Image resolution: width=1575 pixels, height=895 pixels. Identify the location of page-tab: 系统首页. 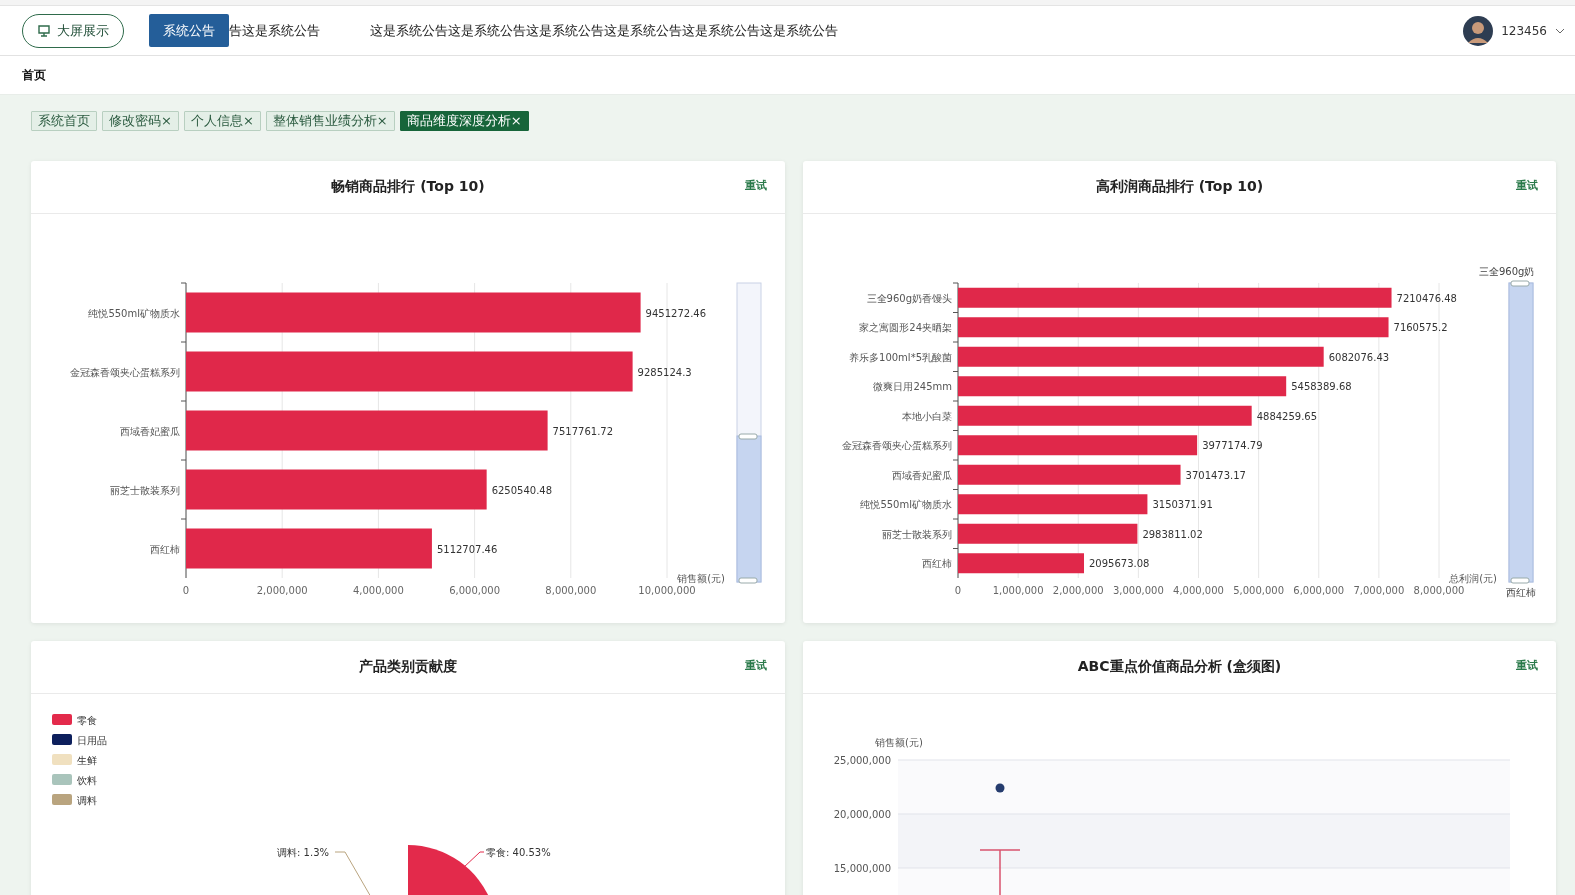
(64, 121).